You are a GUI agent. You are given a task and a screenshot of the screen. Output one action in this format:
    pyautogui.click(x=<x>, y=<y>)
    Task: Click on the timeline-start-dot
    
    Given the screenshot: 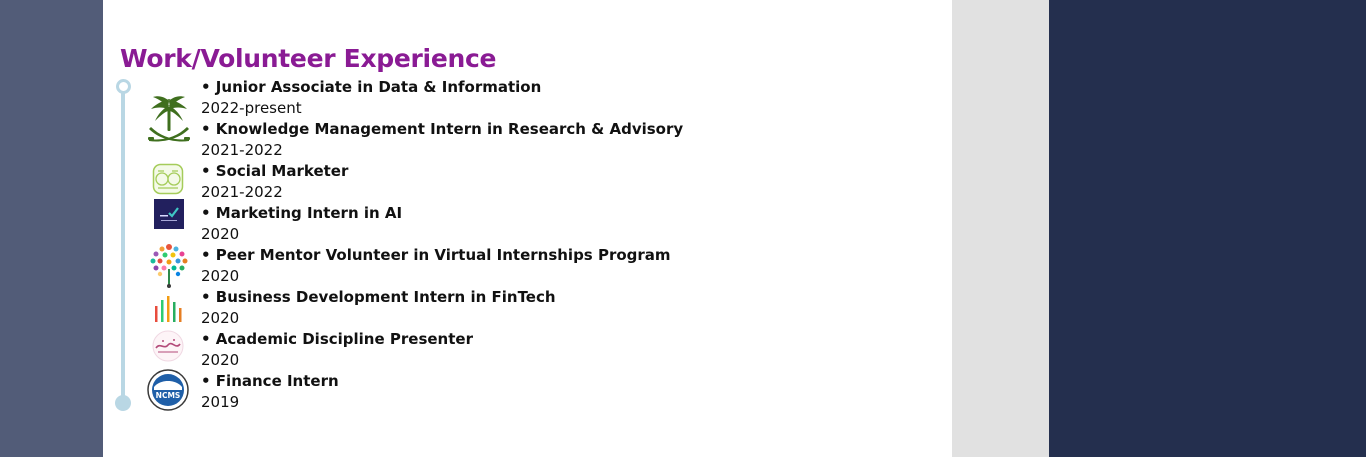 What is the action you would take?
    pyautogui.click(x=123, y=86)
    